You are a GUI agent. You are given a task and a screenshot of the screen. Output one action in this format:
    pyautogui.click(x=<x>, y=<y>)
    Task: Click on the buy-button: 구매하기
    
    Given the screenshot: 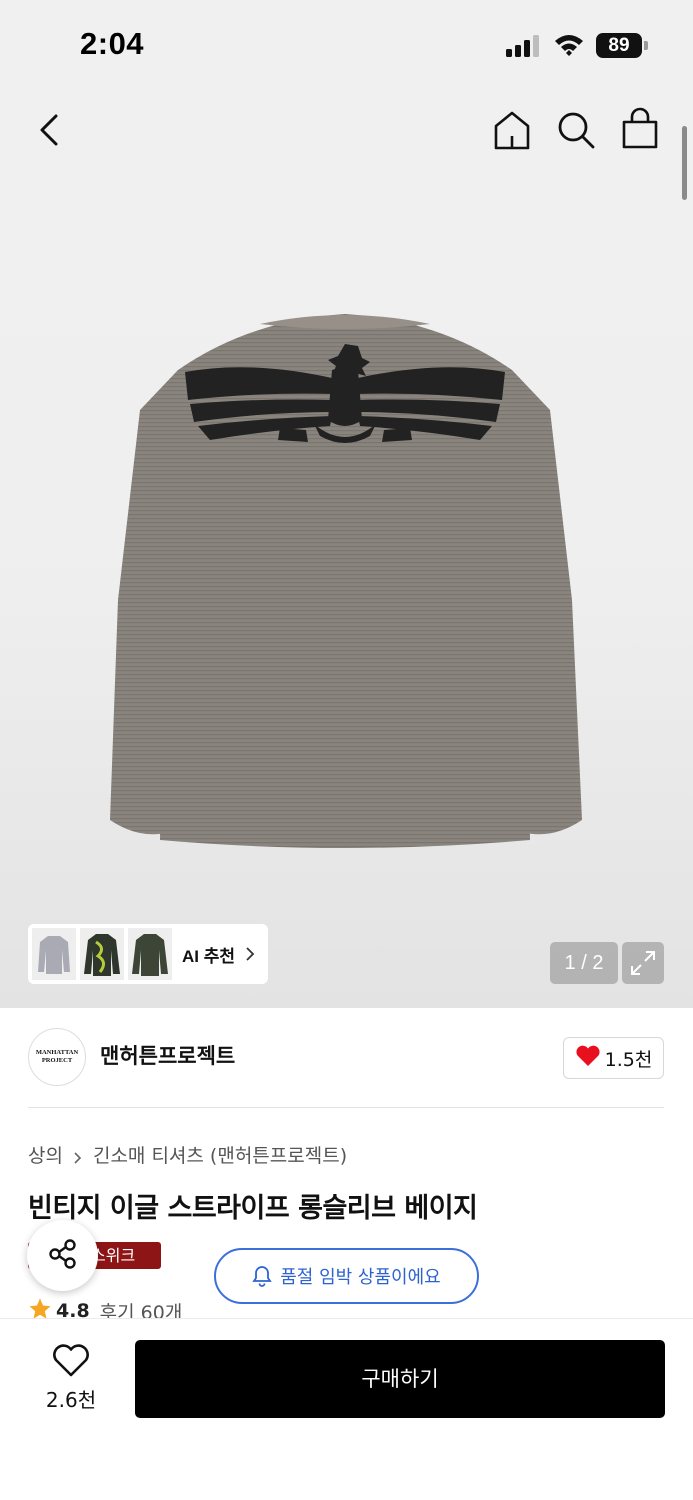 What is the action you would take?
    pyautogui.click(x=400, y=1379)
    